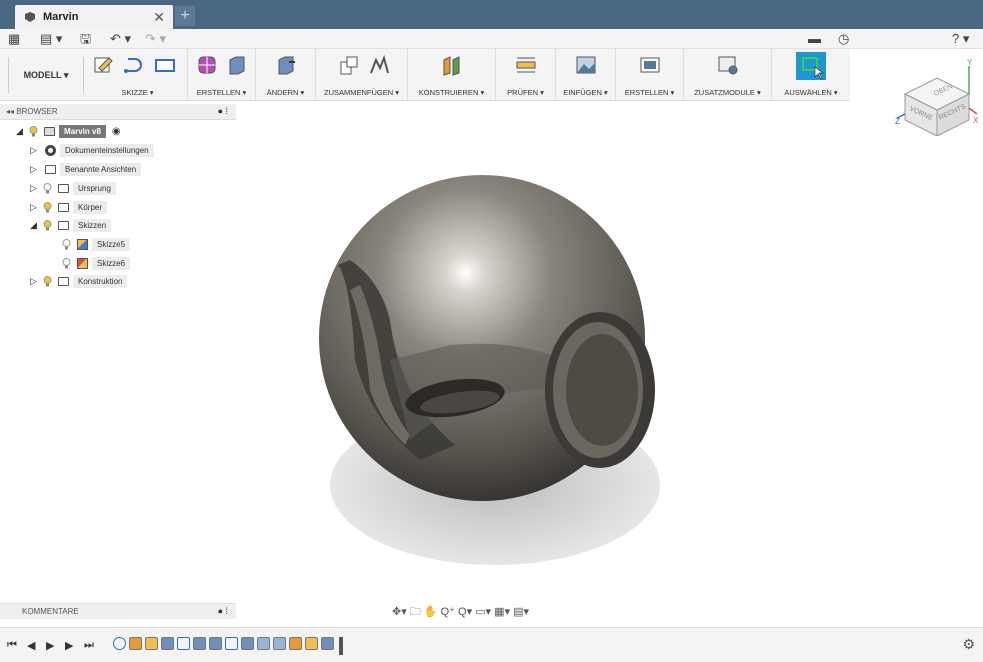 The image size is (983, 662). I want to click on create-sketch-icon, so click(104, 65).